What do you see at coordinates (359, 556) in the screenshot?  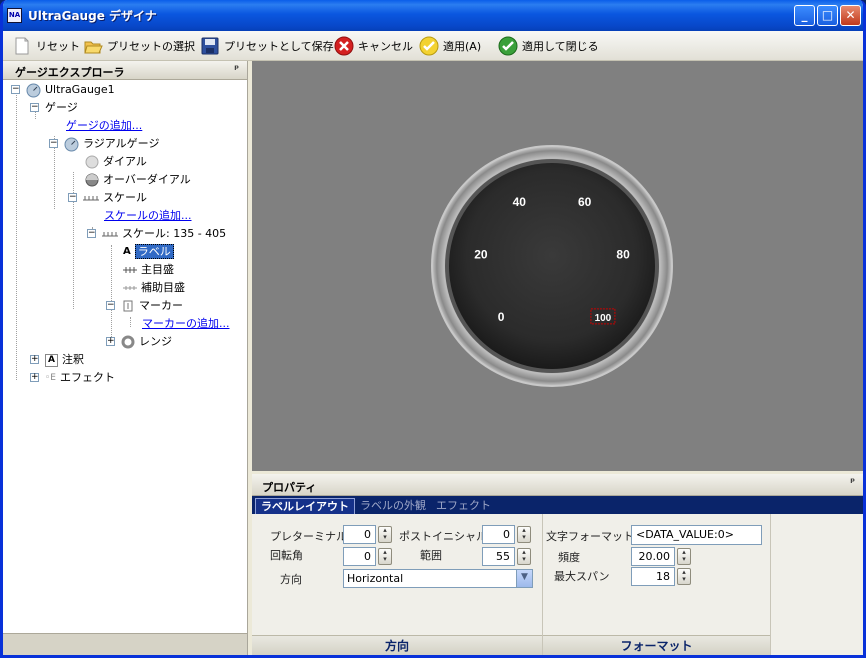 I see `rotation-input: 0` at bounding box center [359, 556].